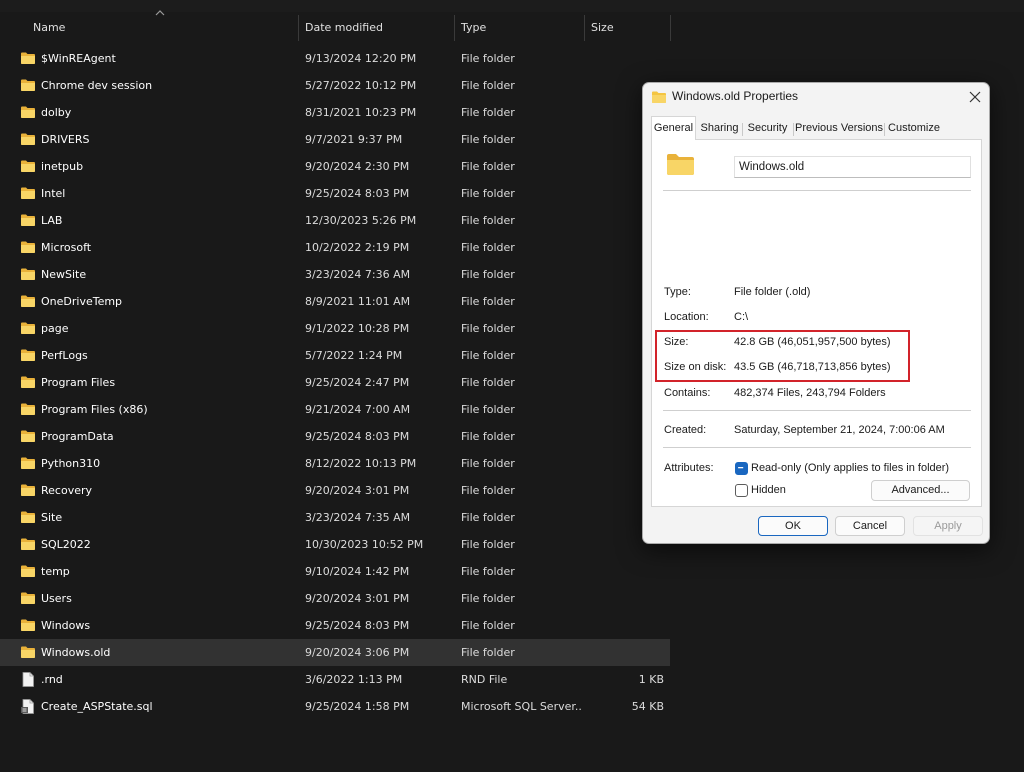  I want to click on tab-security: Security, so click(767, 129).